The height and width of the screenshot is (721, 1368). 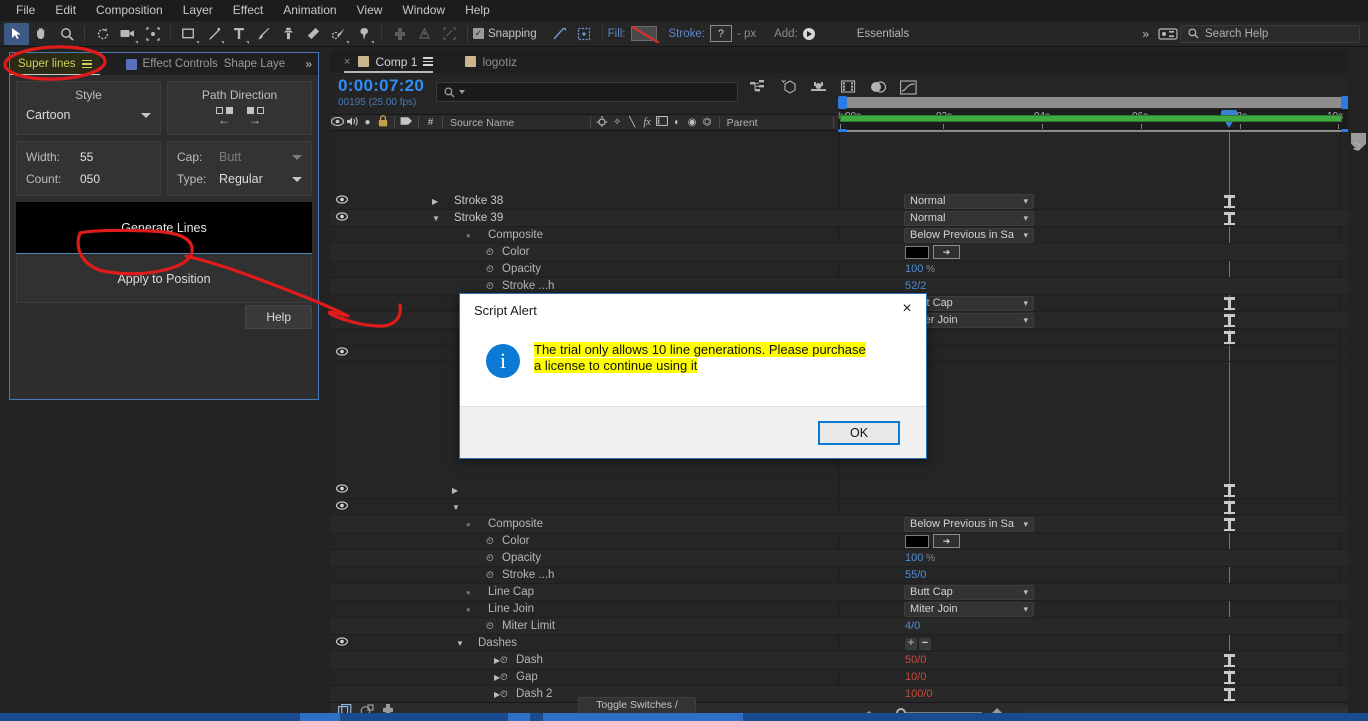 I want to click on row-dropdown: Butt Cap ▾, so click(x=969, y=592).